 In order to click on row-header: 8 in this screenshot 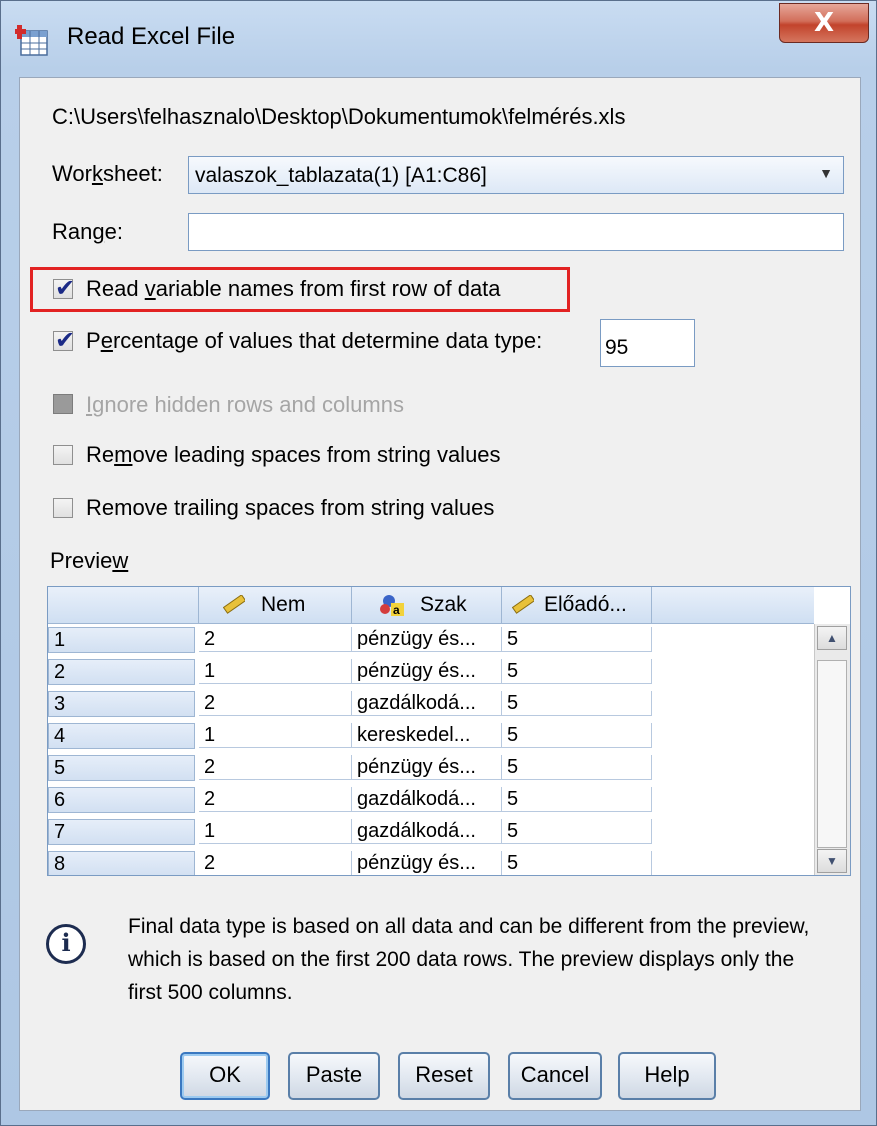, I will do `click(121, 863)`.